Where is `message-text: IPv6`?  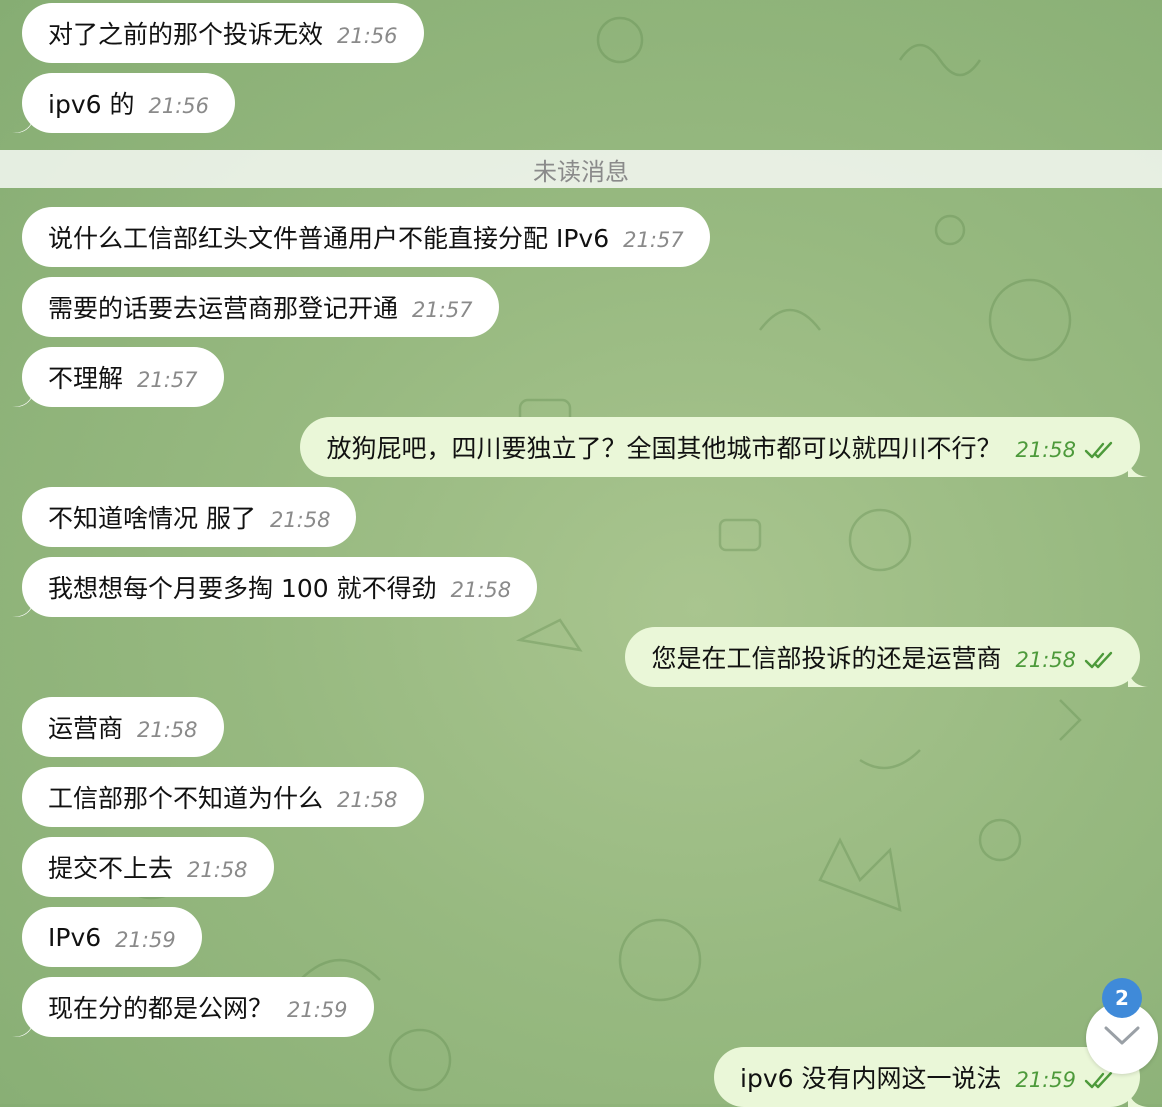 message-text: IPv6 is located at coordinates (75, 937).